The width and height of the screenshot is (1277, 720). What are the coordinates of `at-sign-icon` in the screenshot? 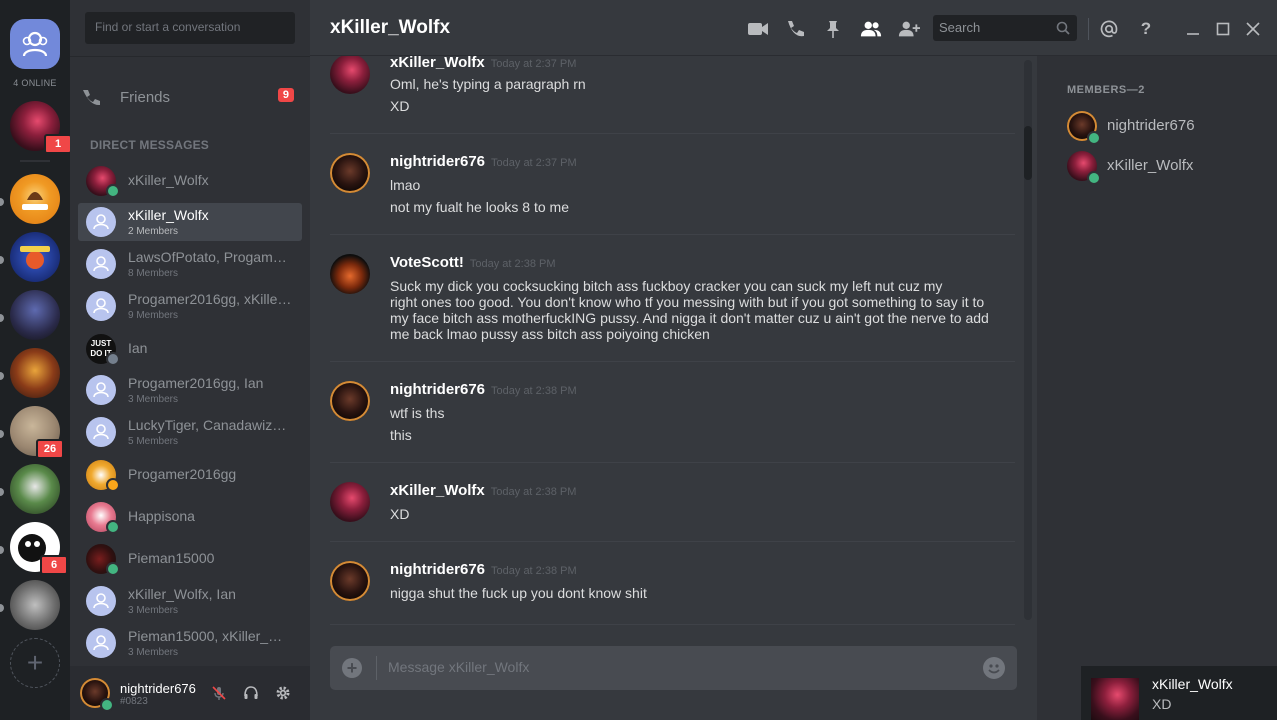 It's located at (1109, 29).